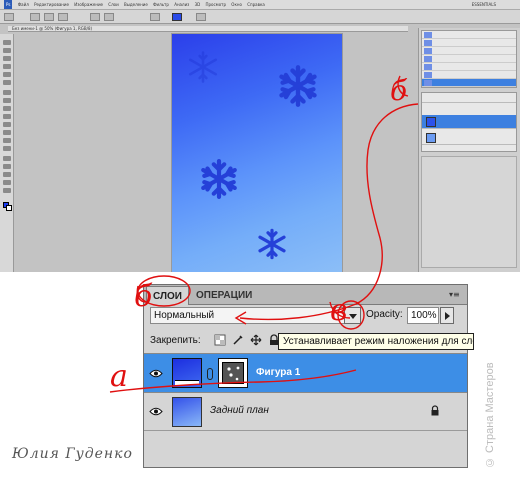 This screenshot has width=520, height=480. Describe the element at coordinates (7, 74) in the screenshot. I see `crop-tool-icon` at that location.